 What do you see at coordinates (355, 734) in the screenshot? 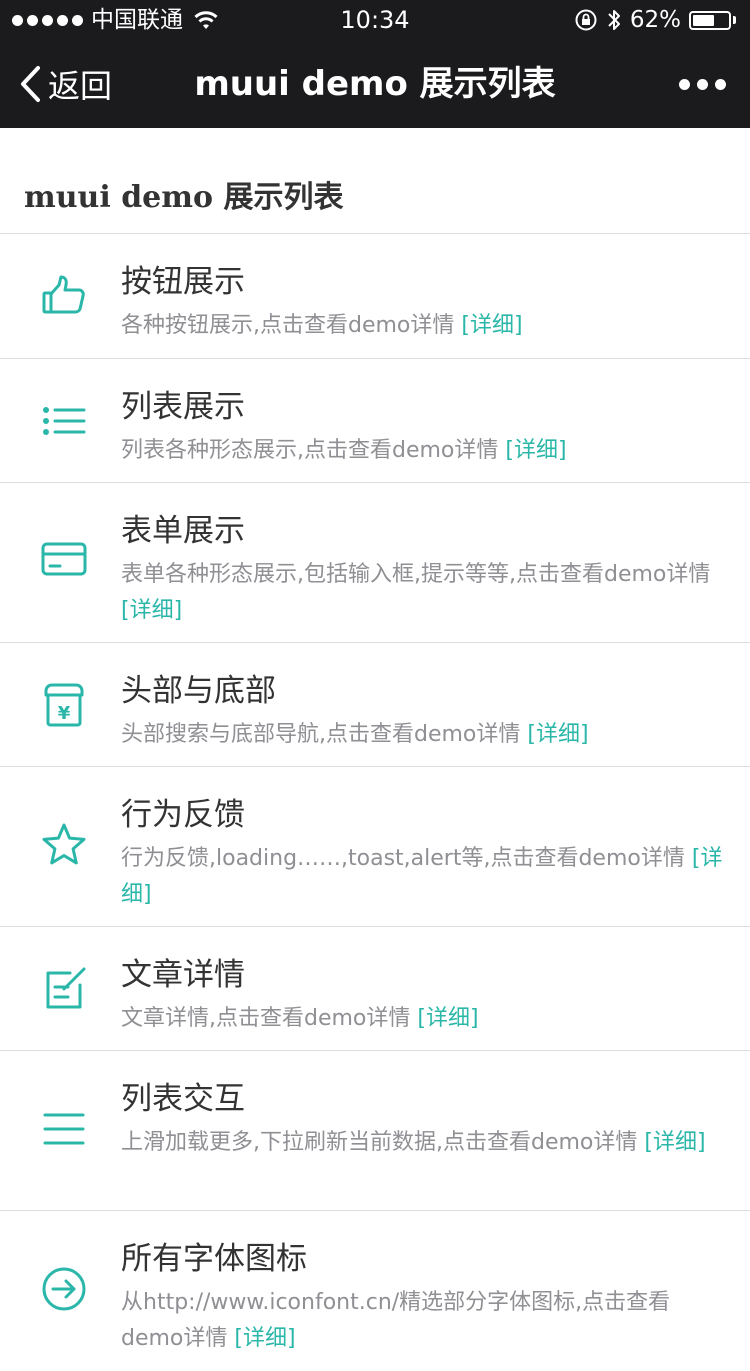
I see `item-desc: 头部搜索与底部导航,点击查看demo详情 [详细]` at bounding box center [355, 734].